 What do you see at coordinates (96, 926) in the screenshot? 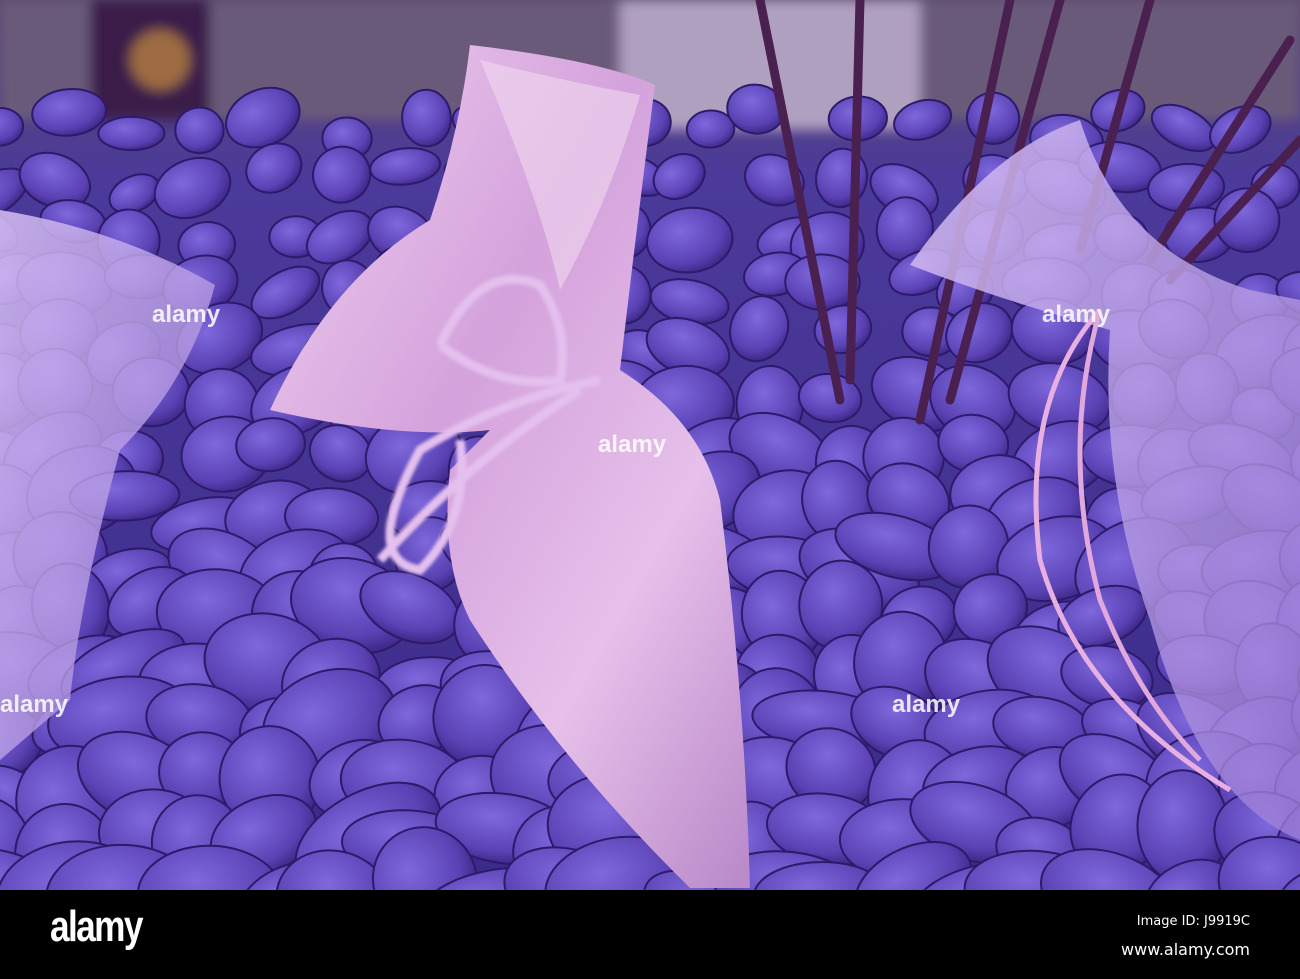
I see `alamy-logo: alamy` at bounding box center [96, 926].